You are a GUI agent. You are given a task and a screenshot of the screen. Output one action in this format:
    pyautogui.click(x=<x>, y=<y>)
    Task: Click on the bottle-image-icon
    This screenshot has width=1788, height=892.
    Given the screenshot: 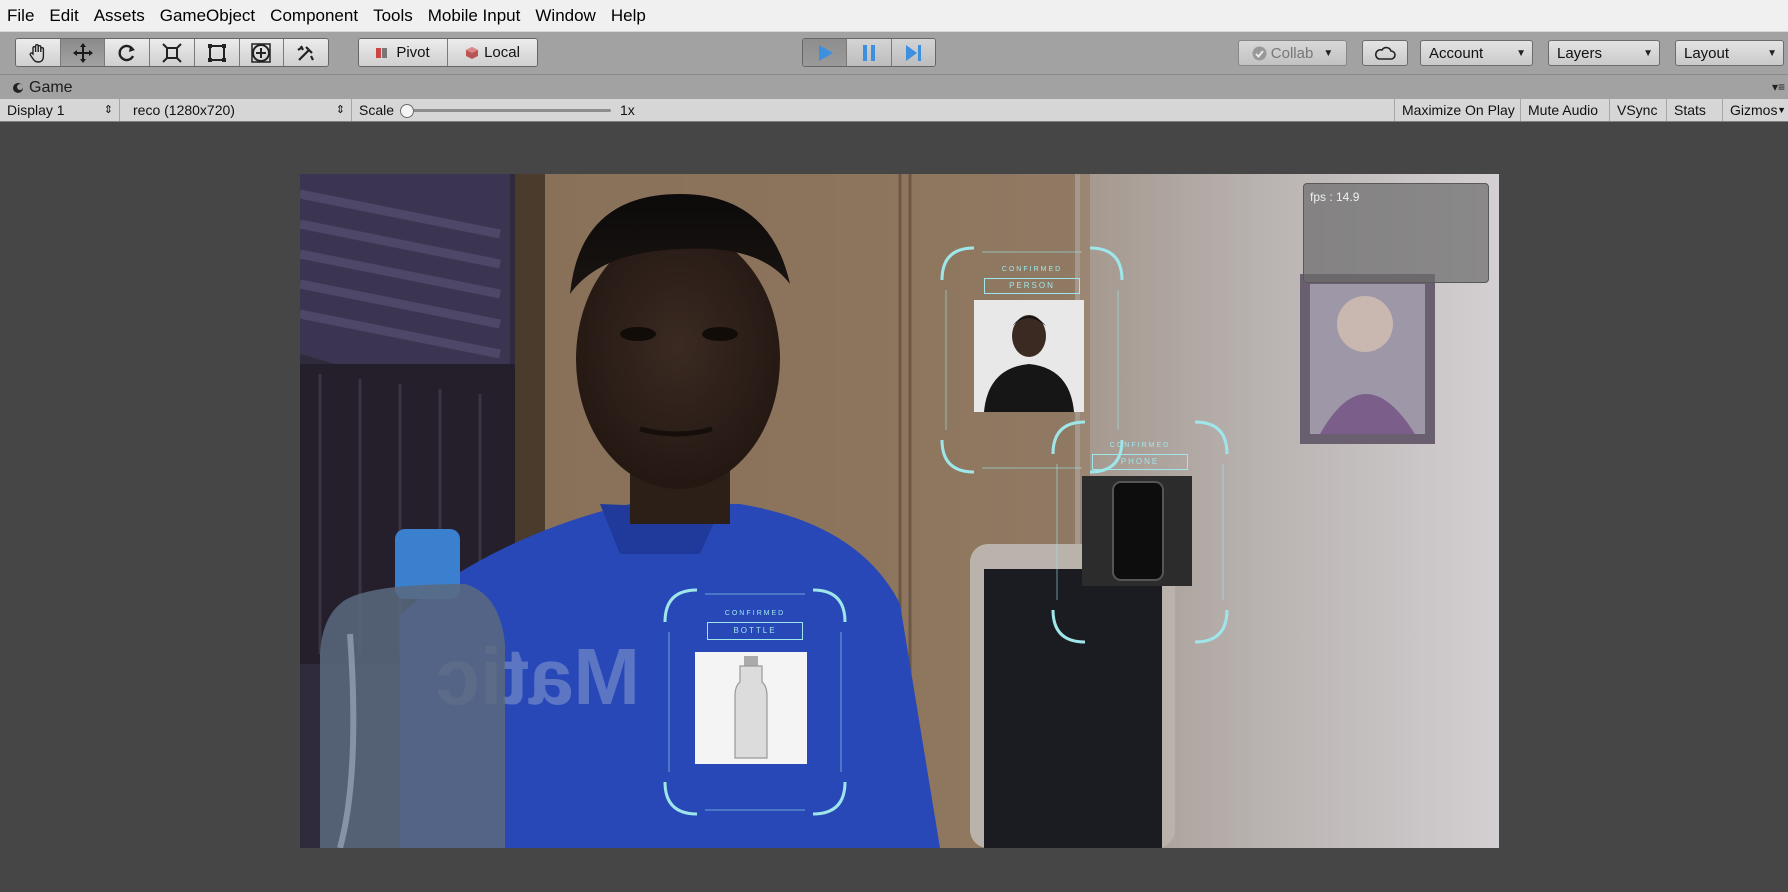 What is the action you would take?
    pyautogui.click(x=751, y=707)
    